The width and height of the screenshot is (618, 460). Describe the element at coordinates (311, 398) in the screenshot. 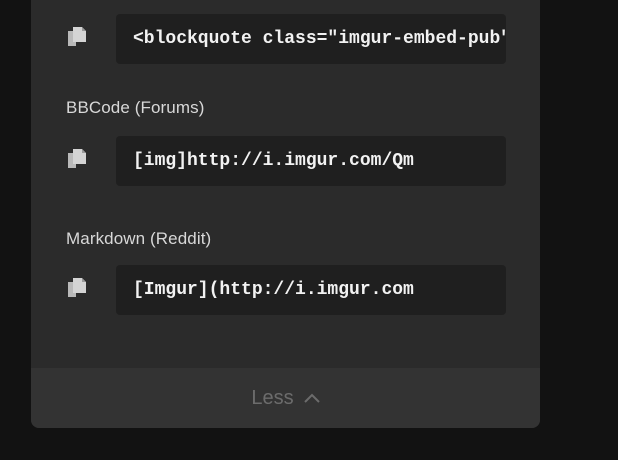

I see `chevron-up-icon` at that location.